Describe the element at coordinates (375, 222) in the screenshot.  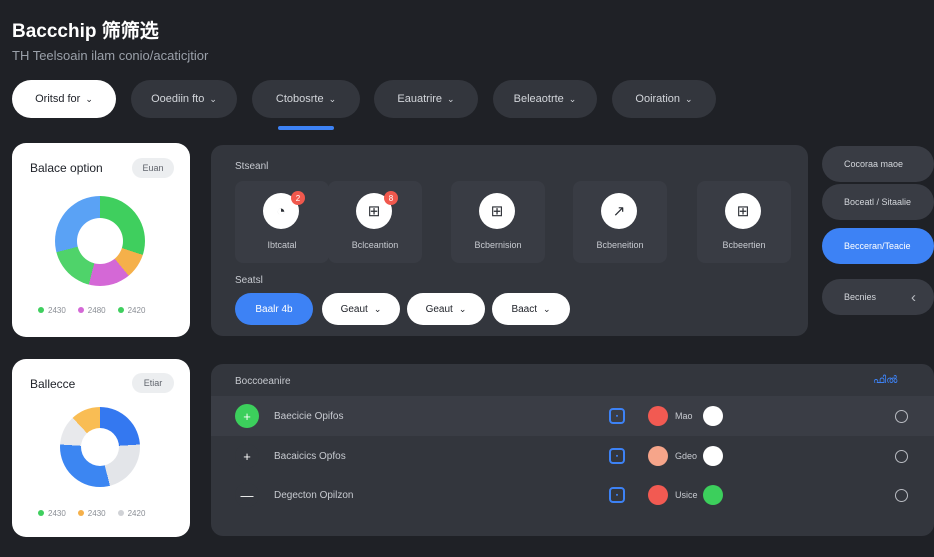
I see `selection-tile: ⊞ 8 Bclceantion` at that location.